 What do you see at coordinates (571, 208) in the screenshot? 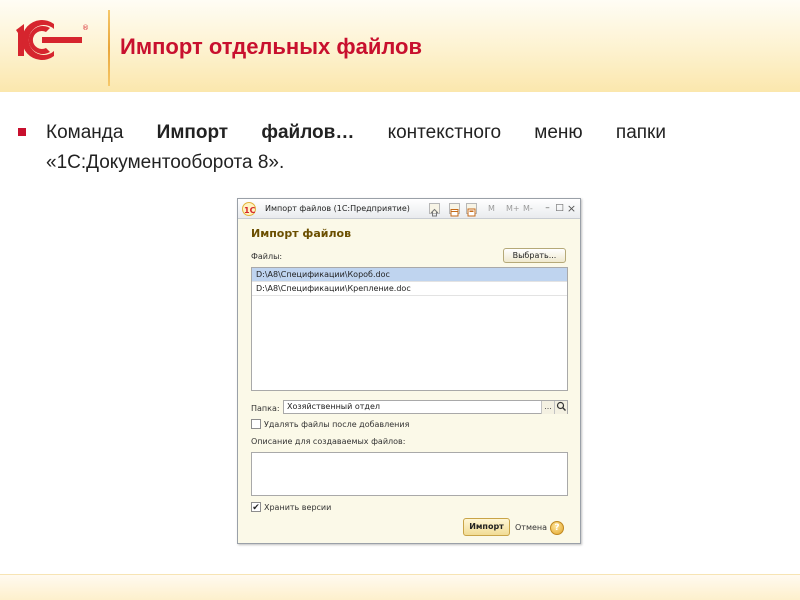
I see `close-button: ×` at bounding box center [571, 208].